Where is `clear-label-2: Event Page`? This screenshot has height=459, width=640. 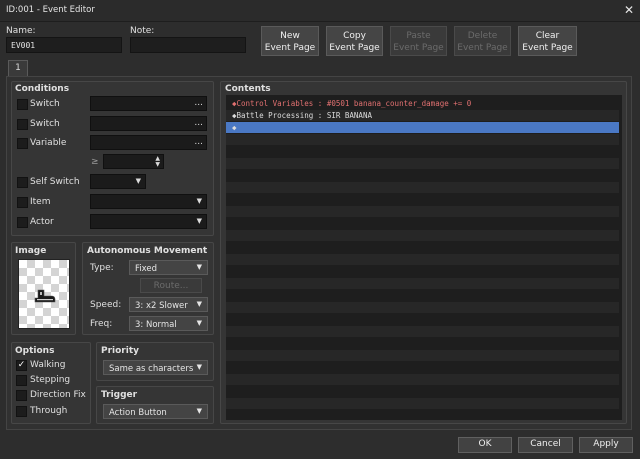
clear-label-2: Event Page is located at coordinates (547, 48).